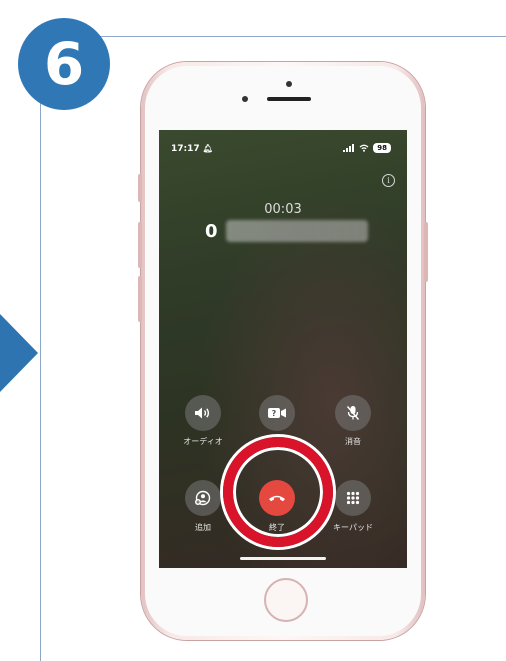 The image size is (506, 661). I want to click on audio-button, so click(203, 413).